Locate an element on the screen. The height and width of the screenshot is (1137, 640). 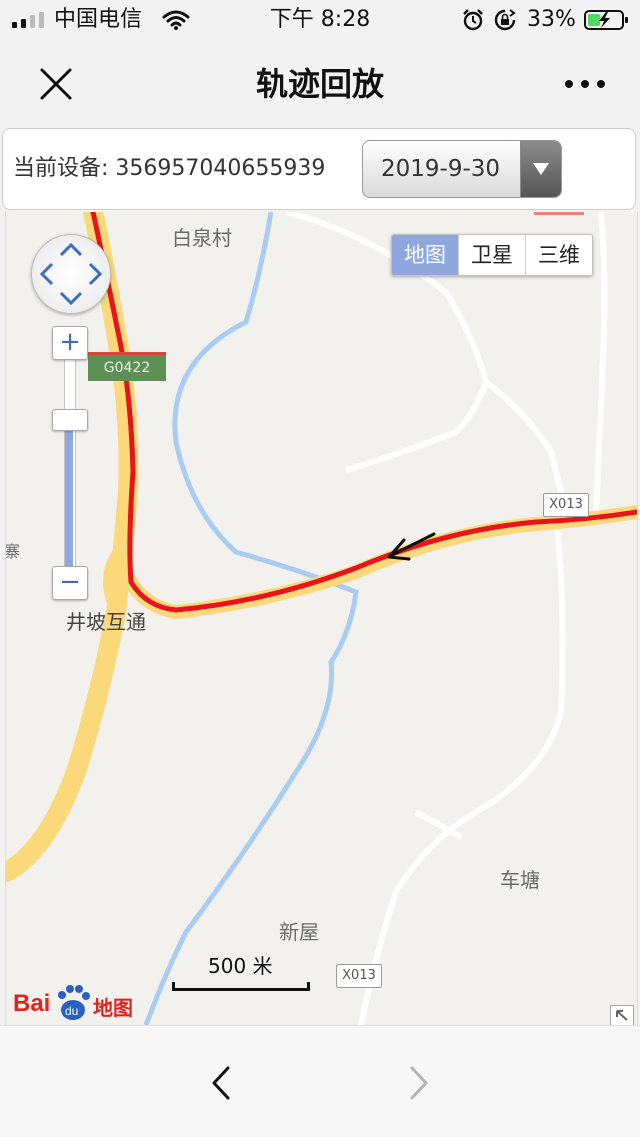
device-panel: 当前设备: 356957040655939 2019-9-30 is located at coordinates (319, 169).